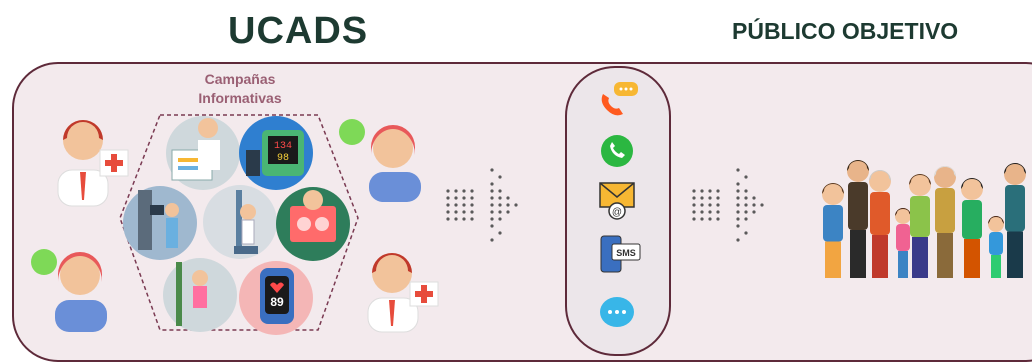  I want to click on chat-bubble-icon, so click(617, 312).